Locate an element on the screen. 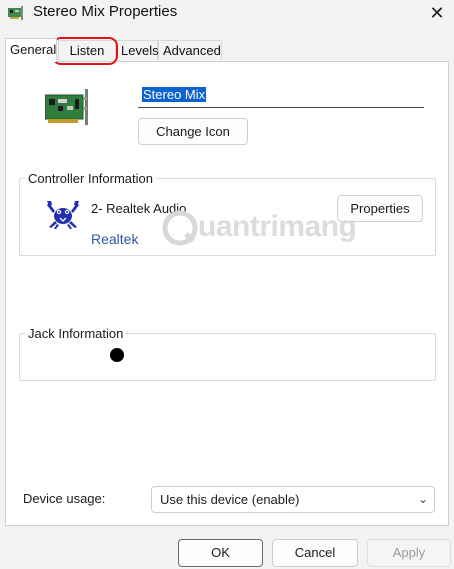  device-name-input: Stereo Mix is located at coordinates (281, 96).